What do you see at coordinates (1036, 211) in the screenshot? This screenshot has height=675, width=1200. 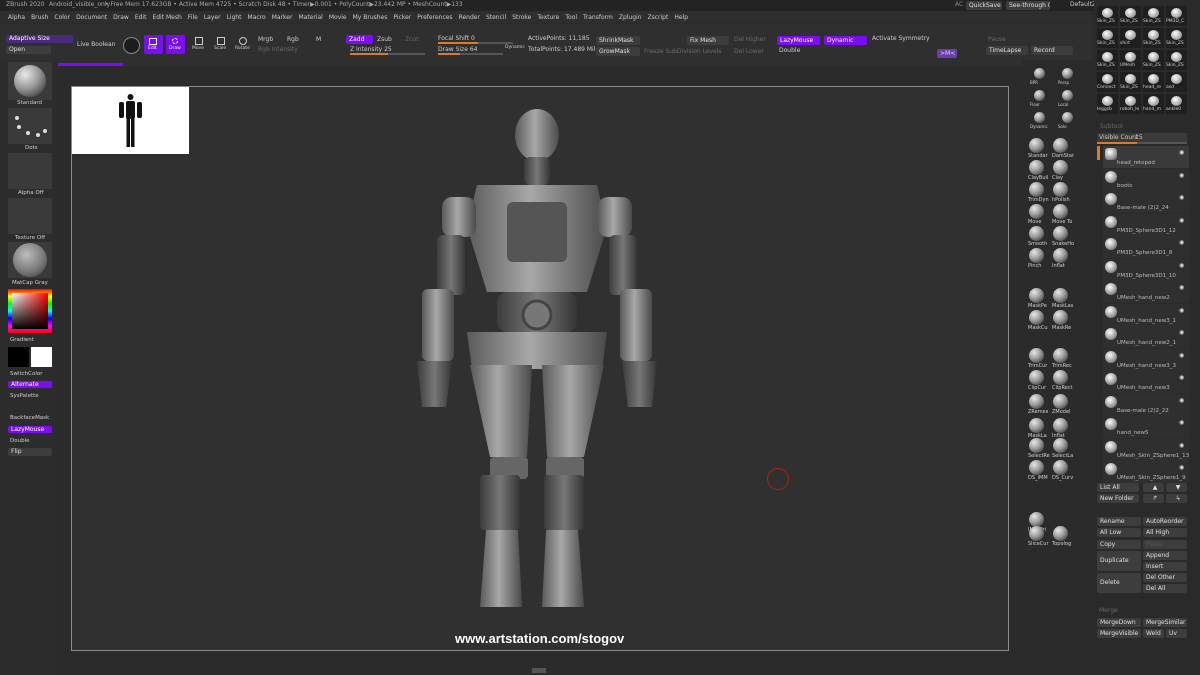 I see `move-brush-icon` at bounding box center [1036, 211].